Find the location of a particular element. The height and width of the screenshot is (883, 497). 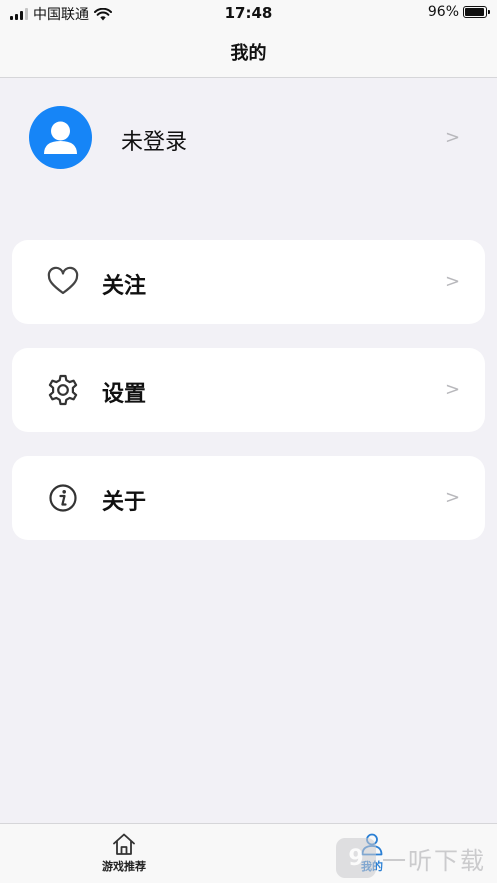

gear-icon is located at coordinates (63, 390).